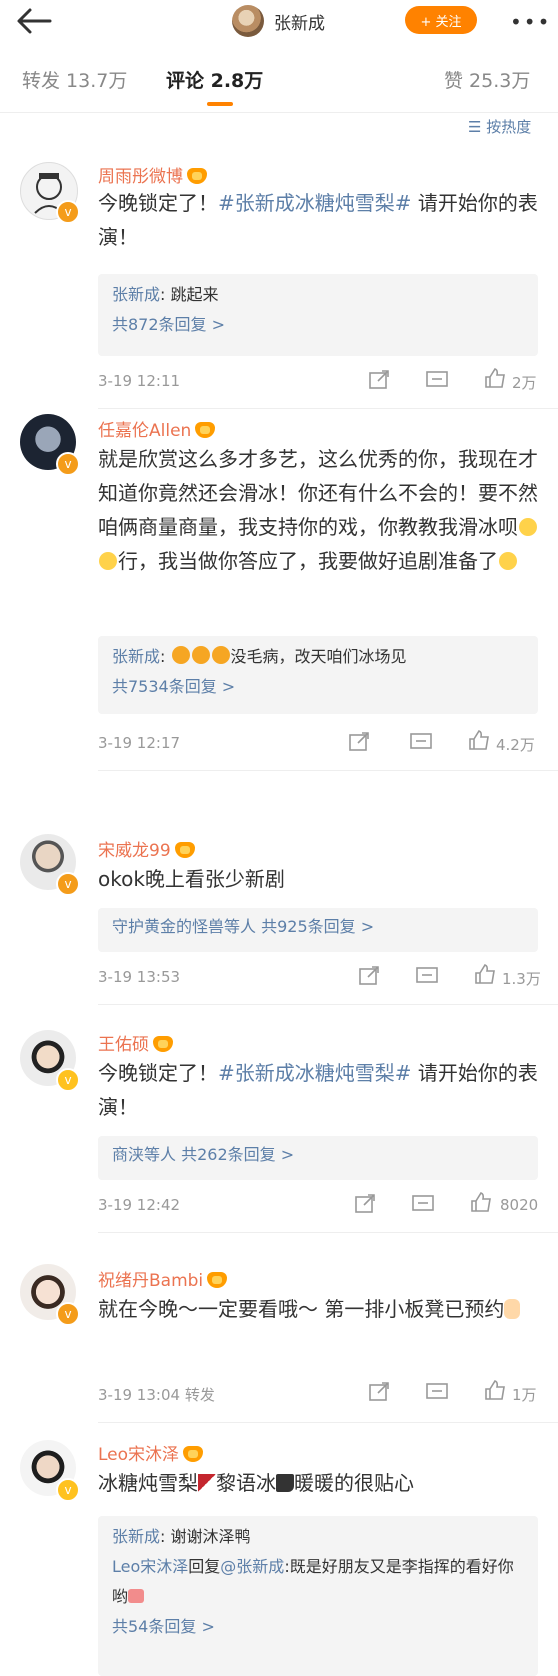 The image size is (558, 1676). I want to click on sunglasses-emoji-icon, so click(508, 561).